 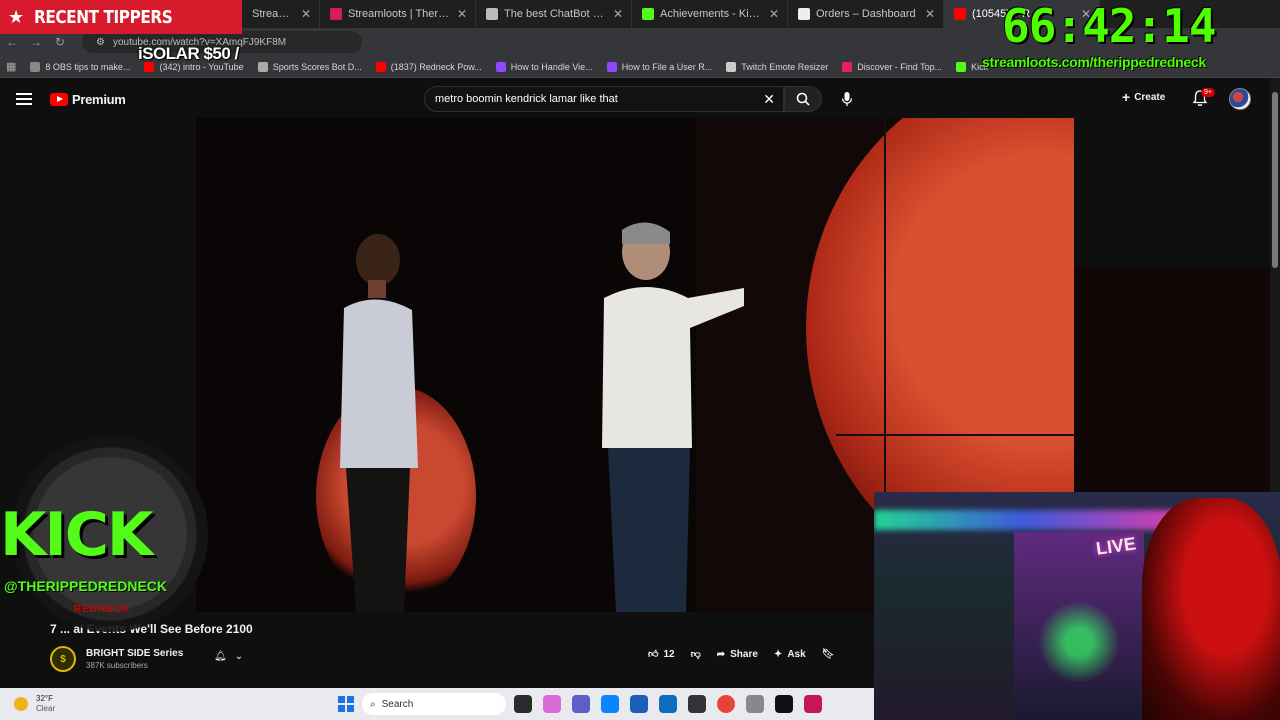 What do you see at coordinates (46, 708) in the screenshot?
I see `weather-condition: Clear` at bounding box center [46, 708].